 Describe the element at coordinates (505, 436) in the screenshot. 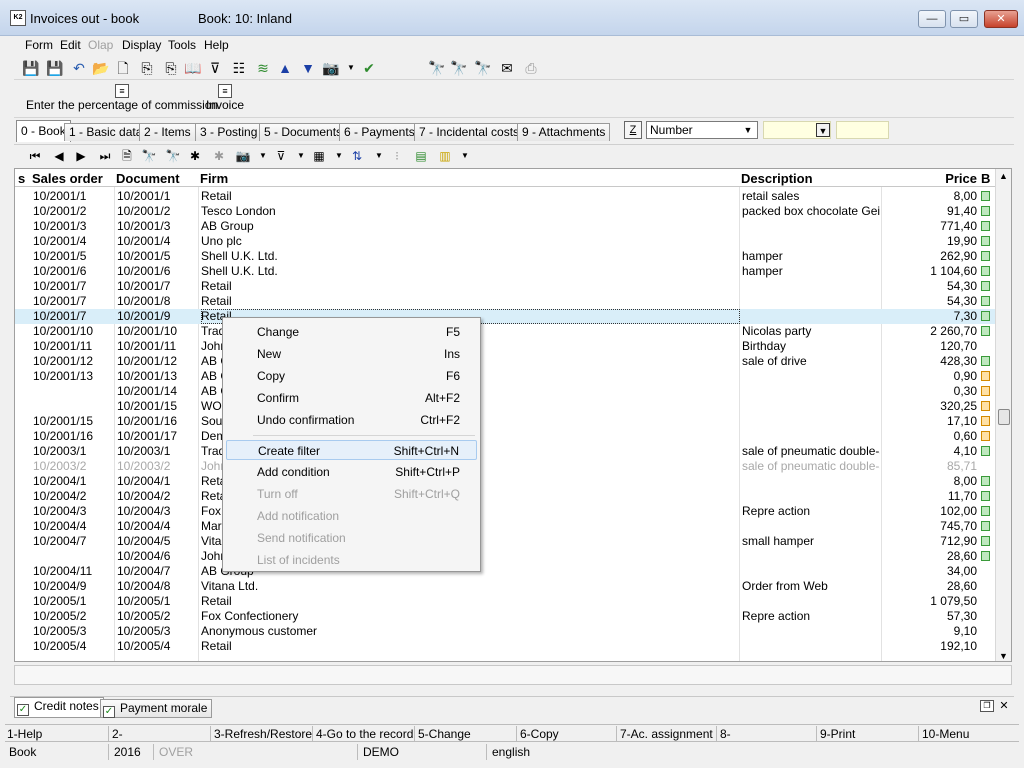

I see `table-row: 10/2001/16 10/2001/17 Dem 0,60` at that location.